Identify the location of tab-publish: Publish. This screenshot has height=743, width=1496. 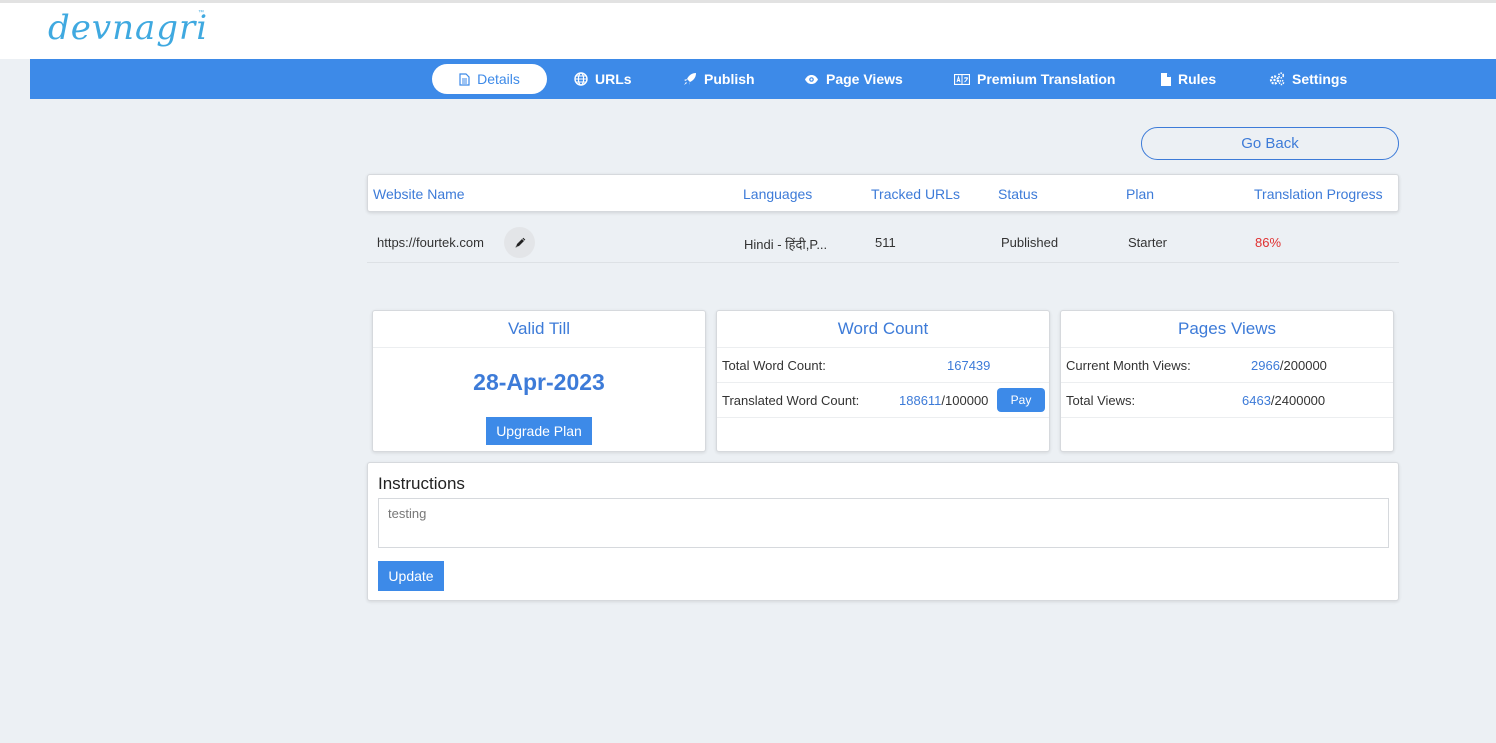
(719, 79).